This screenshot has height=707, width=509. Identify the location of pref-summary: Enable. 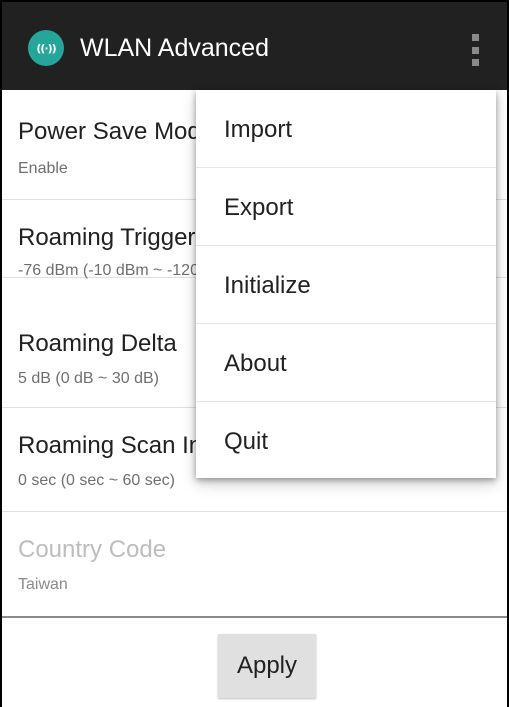
(43, 168).